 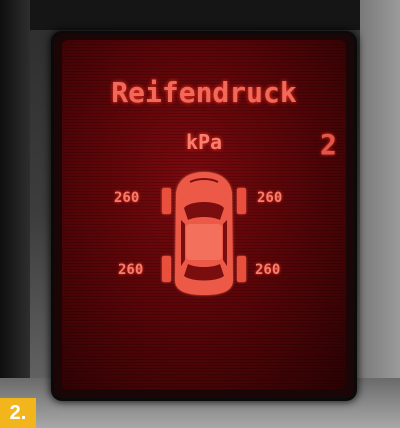 I want to click on tire-pressure-rear-right: 260, so click(x=268, y=270).